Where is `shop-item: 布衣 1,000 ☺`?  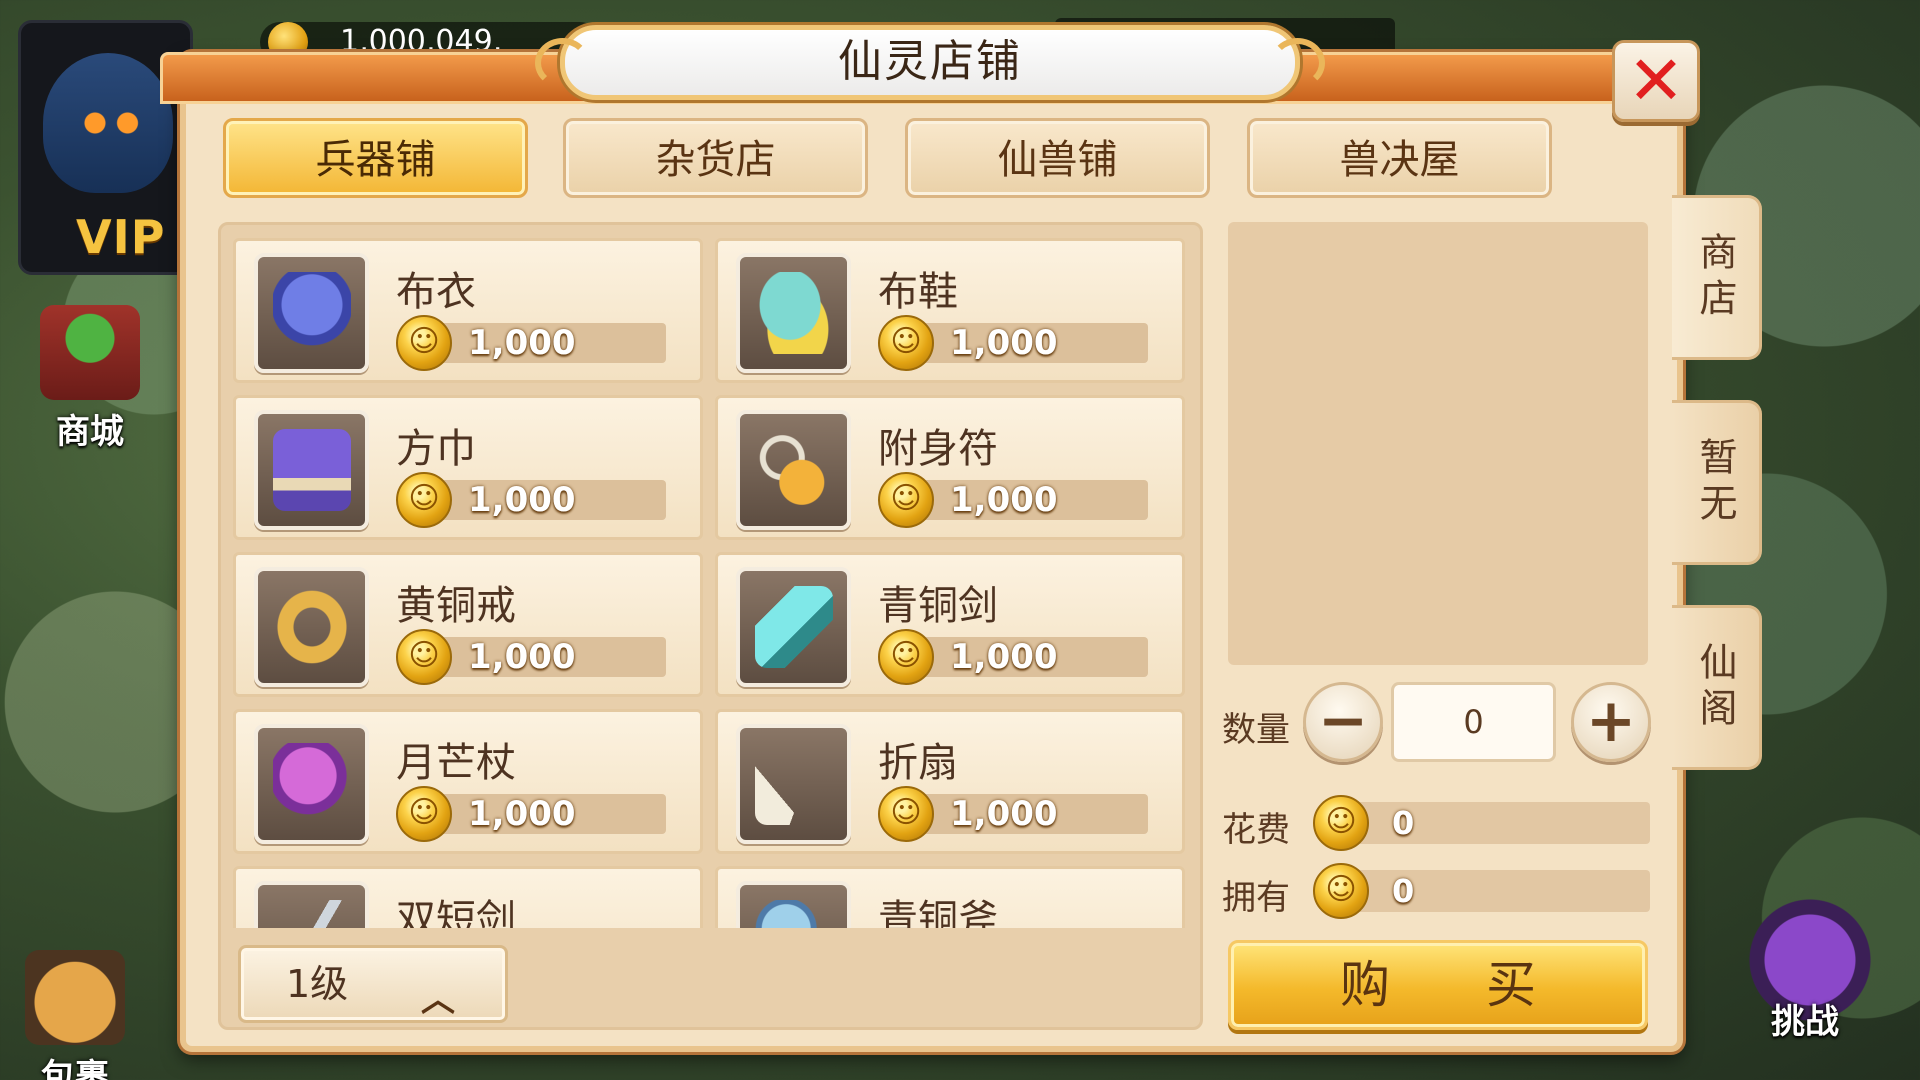 shop-item: 布衣 1,000 ☺ is located at coordinates (468, 310).